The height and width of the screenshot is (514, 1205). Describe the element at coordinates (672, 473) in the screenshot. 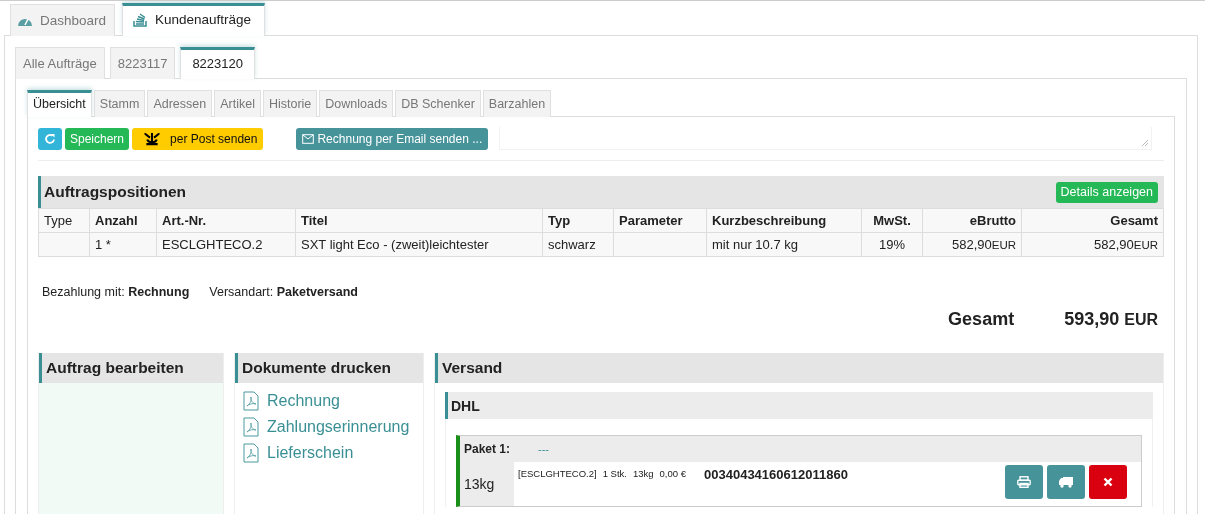

I see `package-content: 0,00 €` at that location.